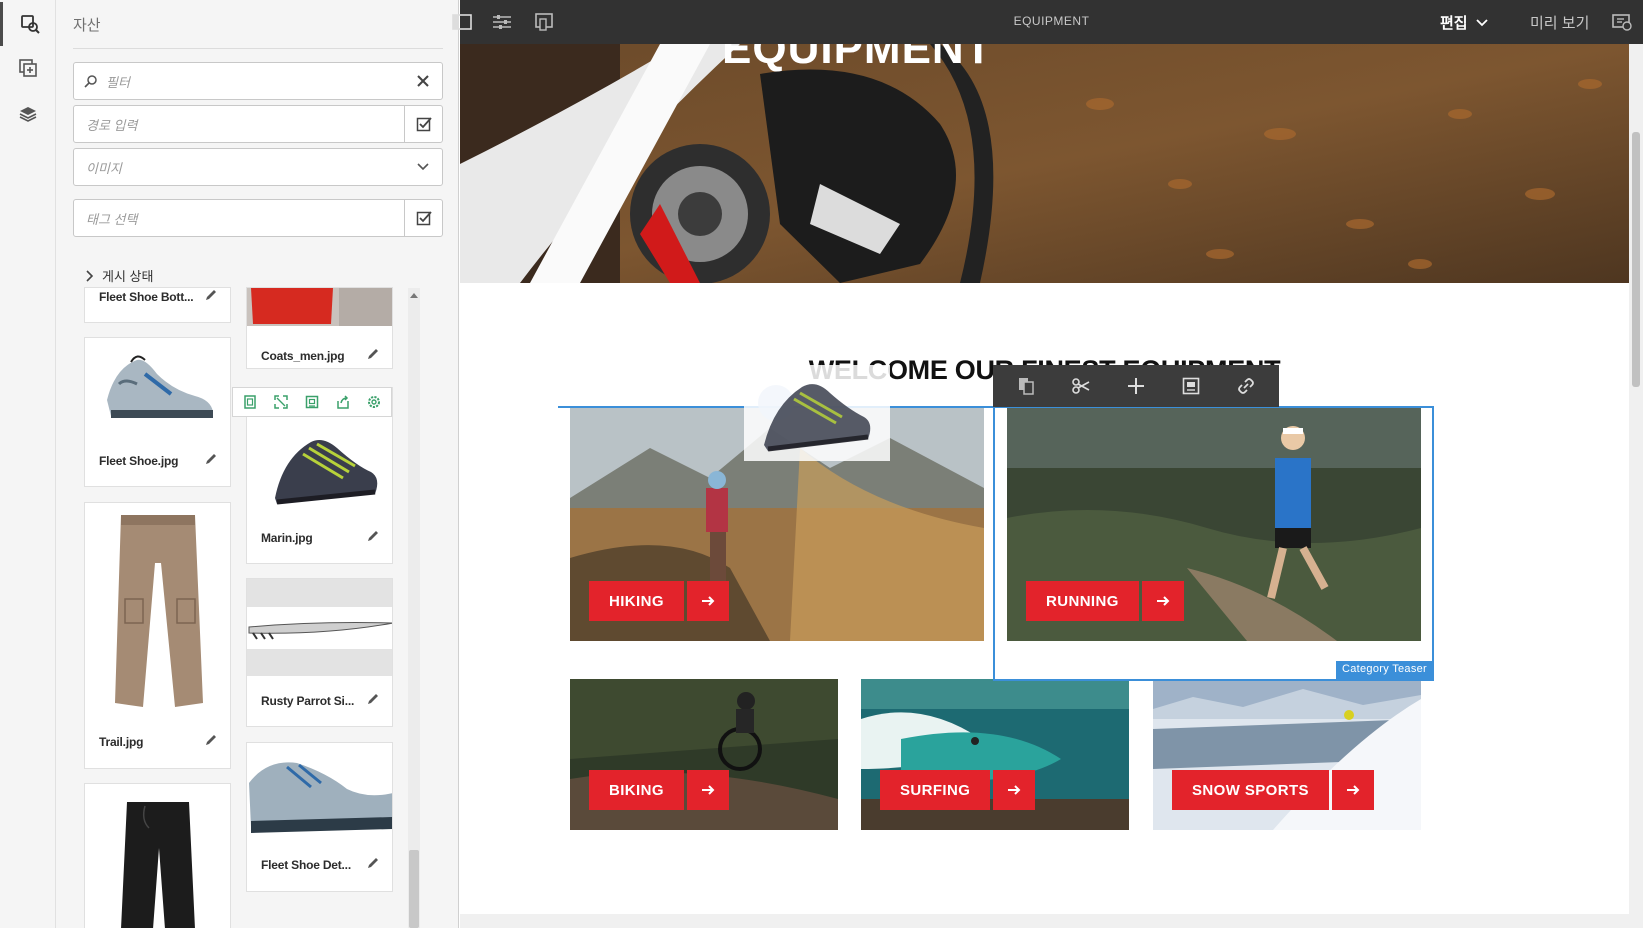 This screenshot has width=1643, height=928. Describe the element at coordinates (423, 124) in the screenshot. I see `path-browse-button` at that location.